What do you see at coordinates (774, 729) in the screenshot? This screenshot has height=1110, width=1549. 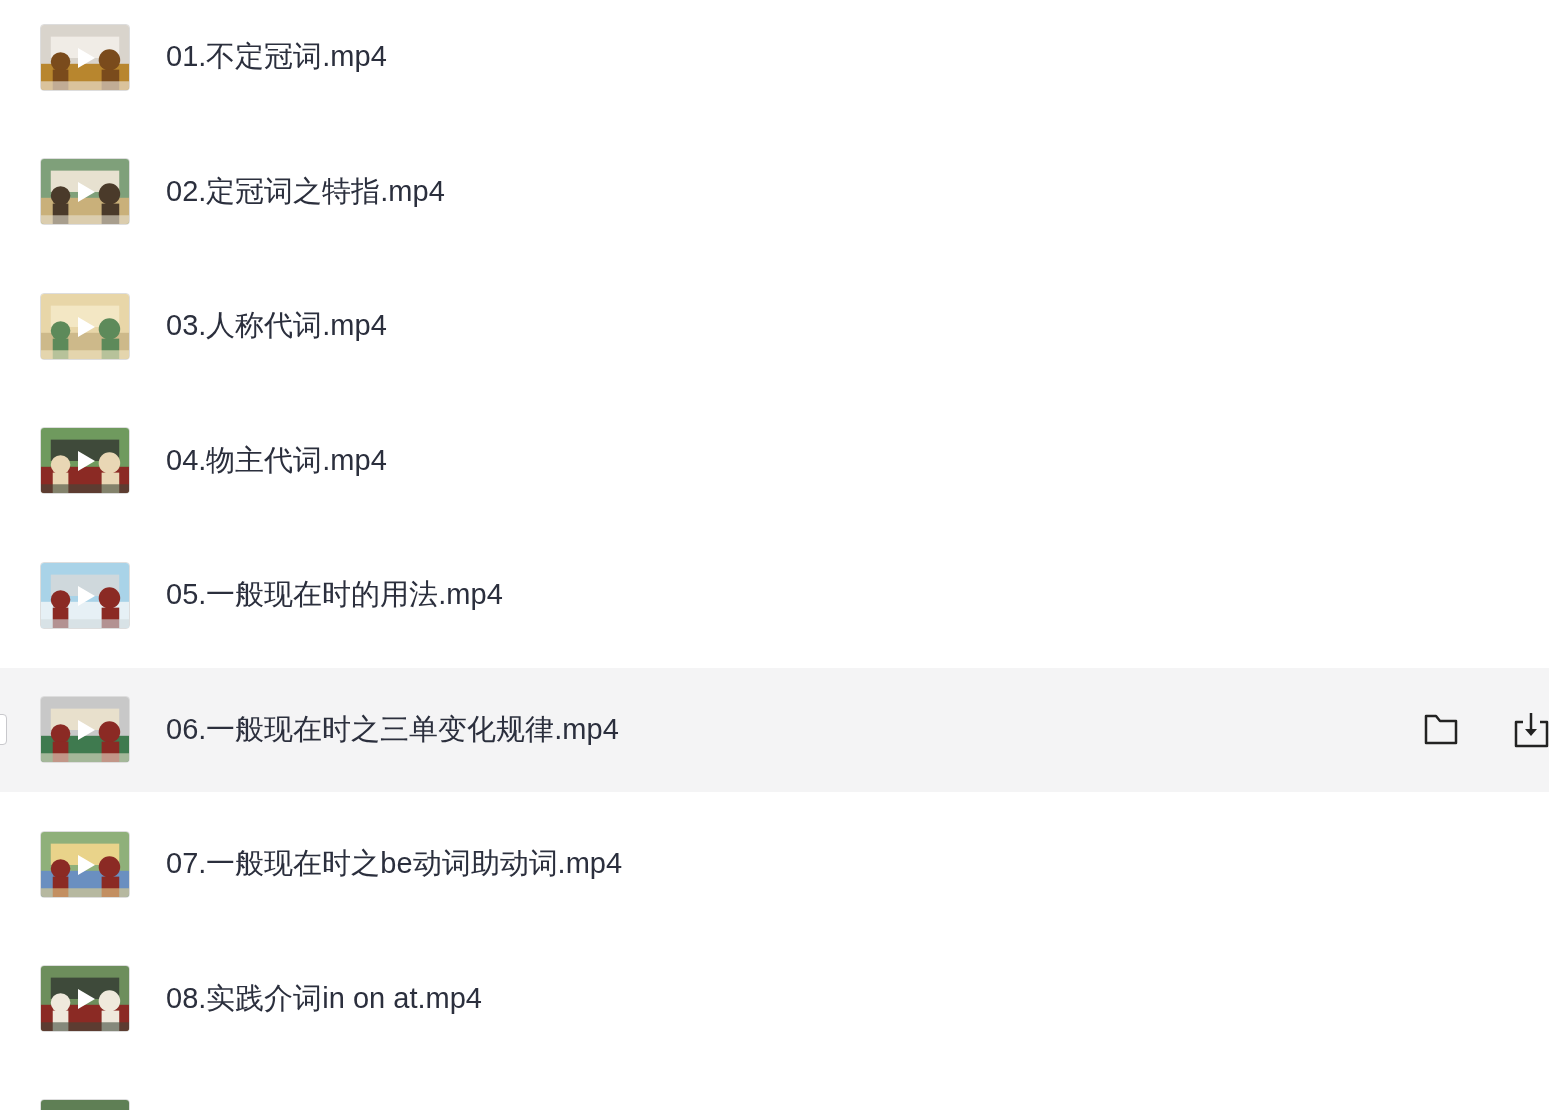 I see `file-row: 06.一般现在时之三单变化规律.mp4` at bounding box center [774, 729].